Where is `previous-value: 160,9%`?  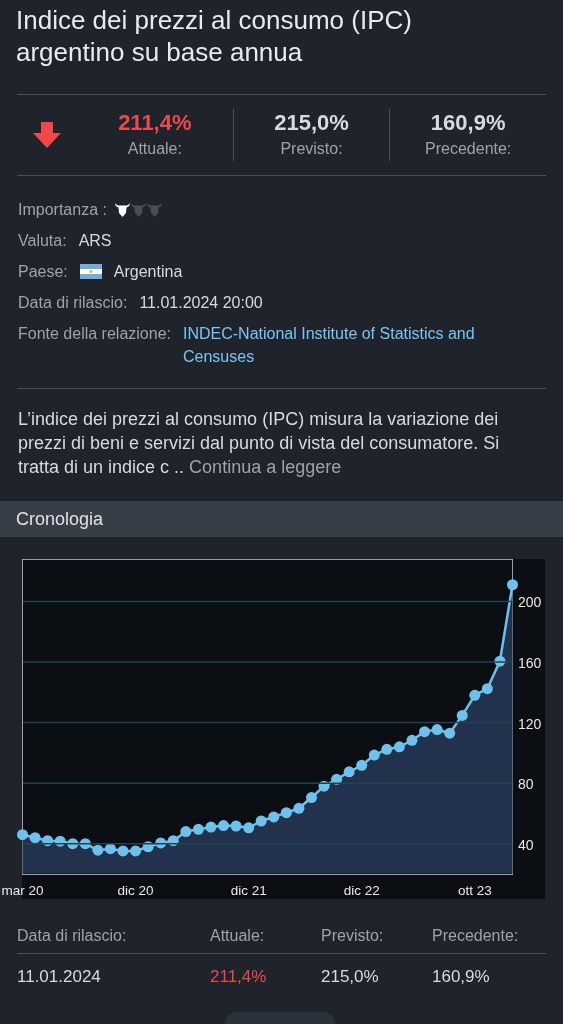
previous-value: 160,9% is located at coordinates (468, 123).